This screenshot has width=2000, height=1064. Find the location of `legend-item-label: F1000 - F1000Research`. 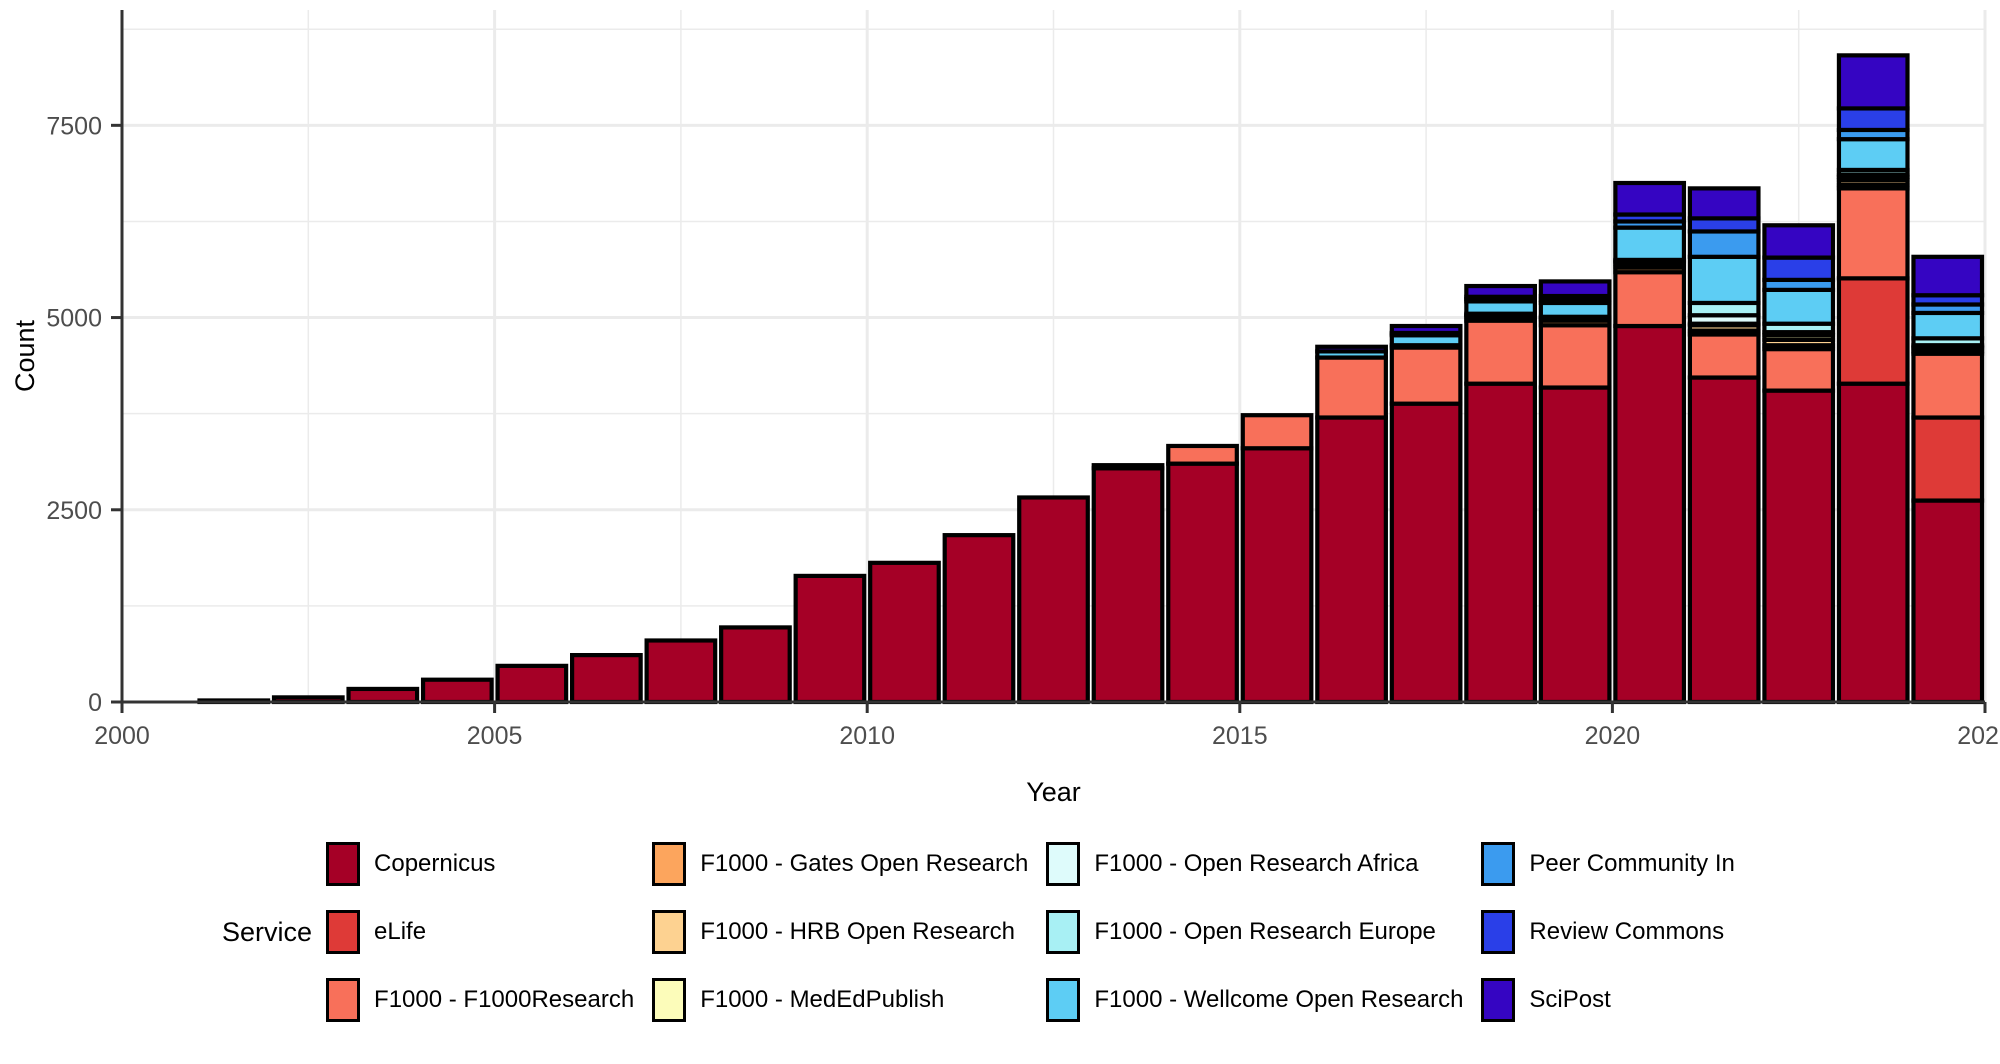

legend-item-label: F1000 - F1000Research is located at coordinates (504, 999).